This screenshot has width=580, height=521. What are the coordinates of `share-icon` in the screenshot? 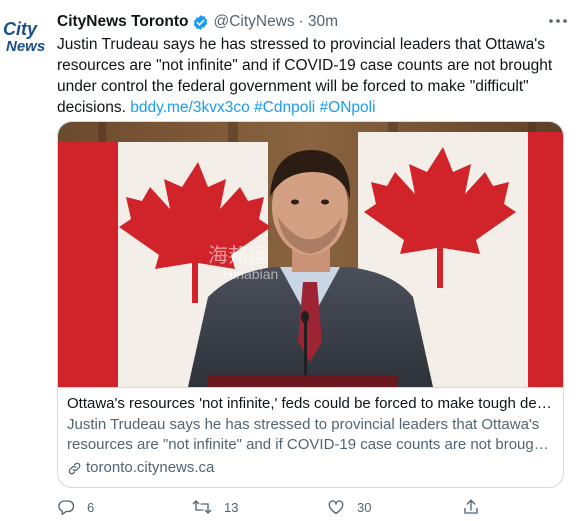 It's located at (471, 506).